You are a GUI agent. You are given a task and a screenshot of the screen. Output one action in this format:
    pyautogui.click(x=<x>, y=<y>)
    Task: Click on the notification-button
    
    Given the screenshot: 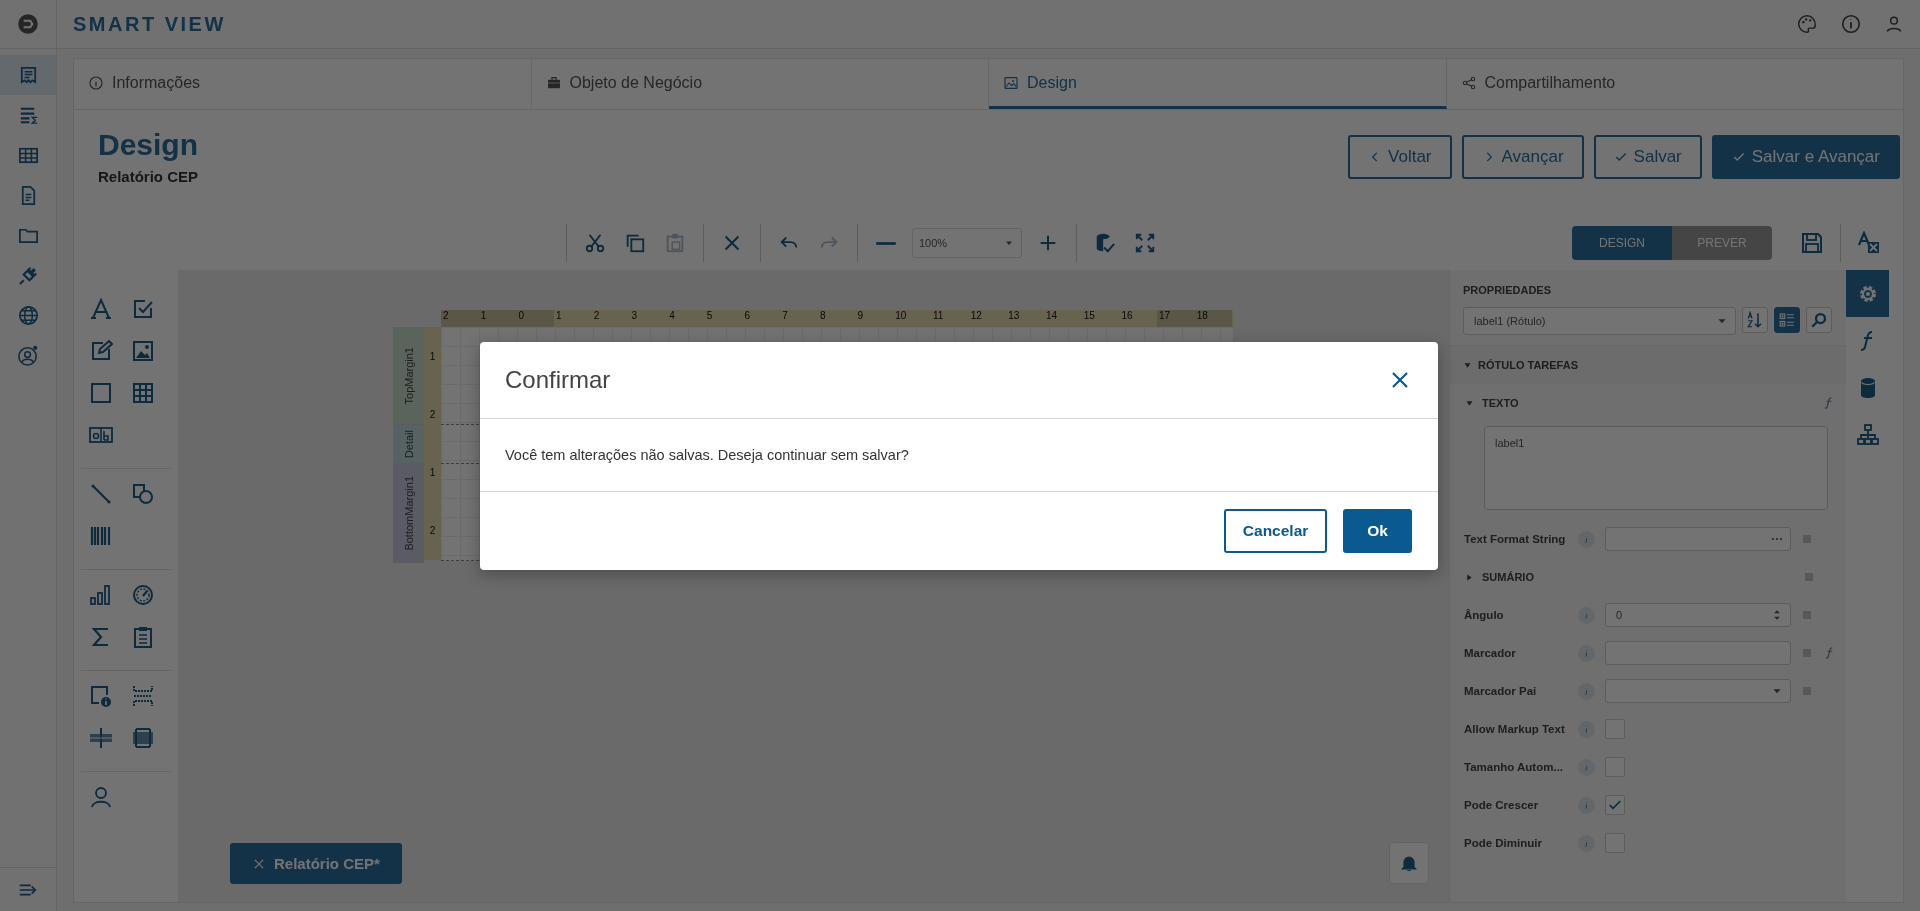 What is the action you would take?
    pyautogui.click(x=1409, y=863)
    